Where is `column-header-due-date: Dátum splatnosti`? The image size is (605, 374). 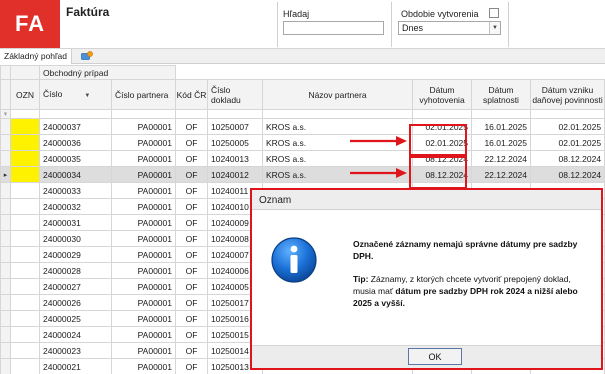 column-header-due-date: Dátum splatnosti is located at coordinates (501, 94).